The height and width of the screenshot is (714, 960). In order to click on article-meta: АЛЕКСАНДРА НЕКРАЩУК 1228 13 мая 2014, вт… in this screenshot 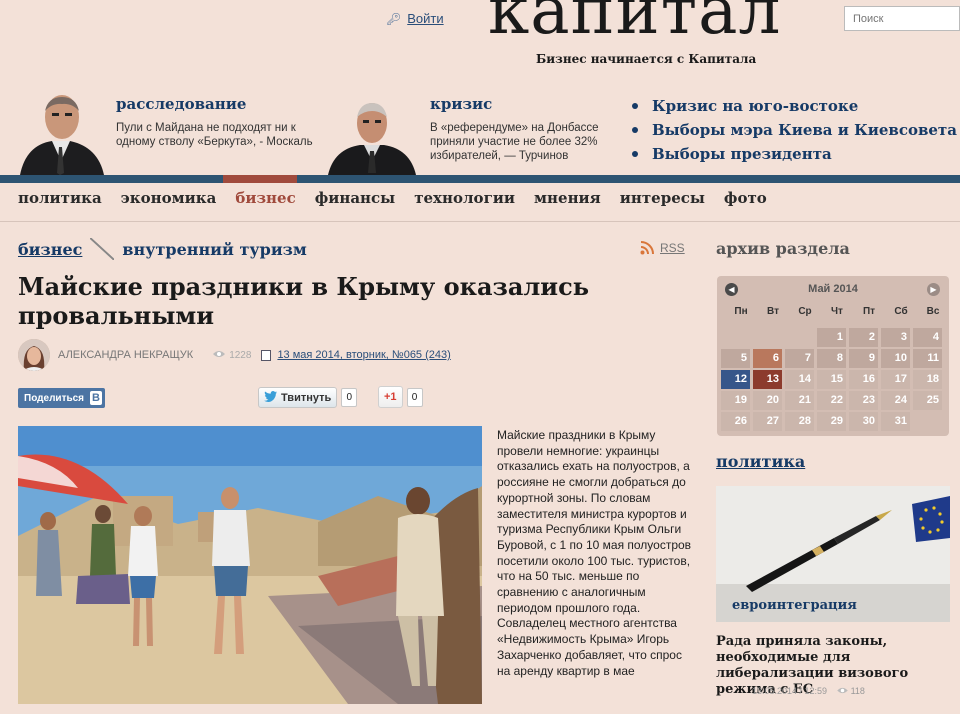, I will do `click(234, 355)`.